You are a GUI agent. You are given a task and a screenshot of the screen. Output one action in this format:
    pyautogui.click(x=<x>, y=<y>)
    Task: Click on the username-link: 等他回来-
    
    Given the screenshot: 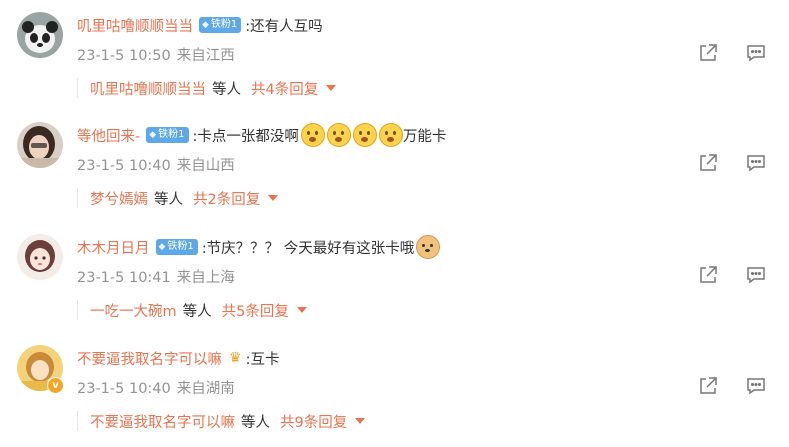 What is the action you would take?
    pyautogui.click(x=108, y=135)
    